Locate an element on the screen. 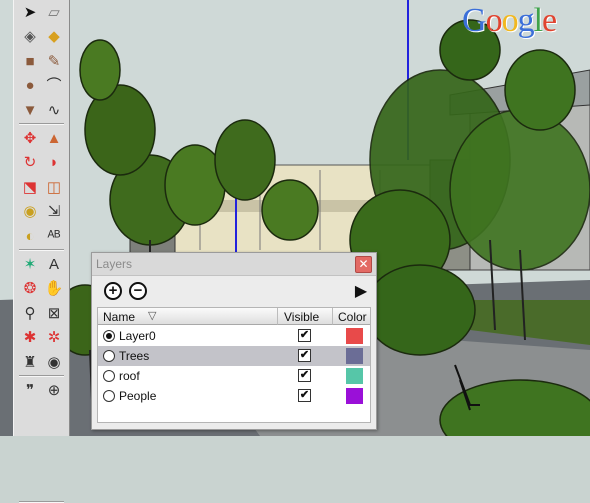  rotate-icon: ↻ is located at coordinates (30, 163).